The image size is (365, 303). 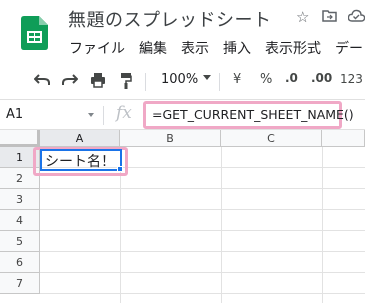 I want to click on menu-insert: 挿入, so click(x=237, y=48).